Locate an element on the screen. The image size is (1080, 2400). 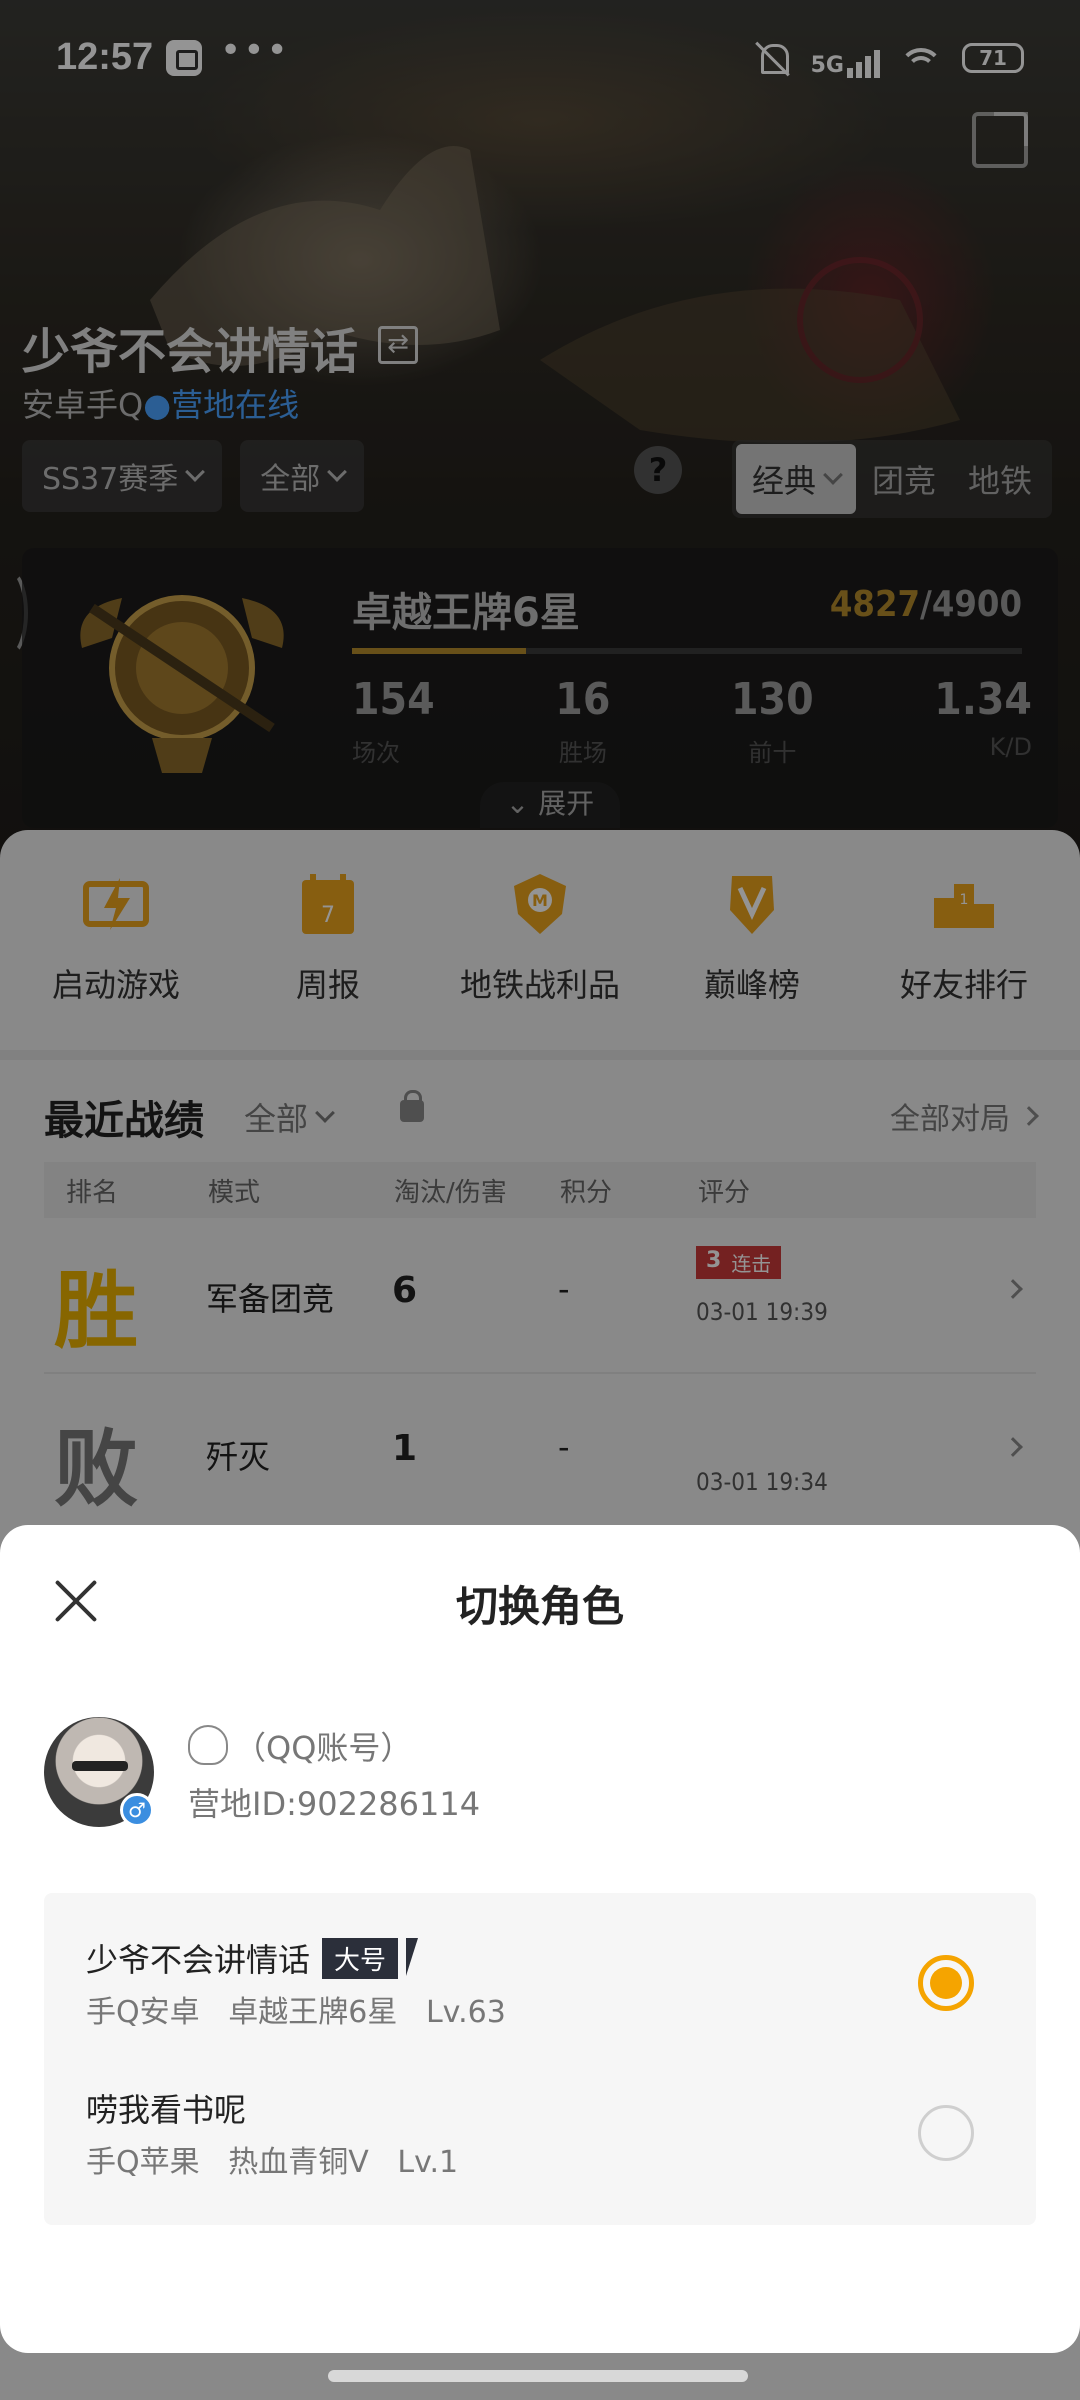
role-detail: 手Q苹果 热血青铜Ⅴ Lv.1 is located at coordinates (272, 2159).